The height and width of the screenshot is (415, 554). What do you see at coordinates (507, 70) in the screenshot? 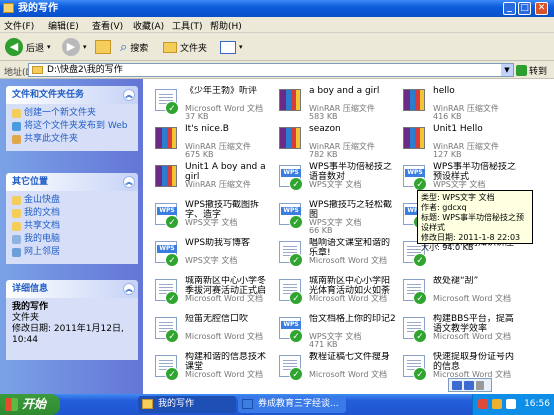
I see `chevron-down-icon: ▼` at bounding box center [507, 70].